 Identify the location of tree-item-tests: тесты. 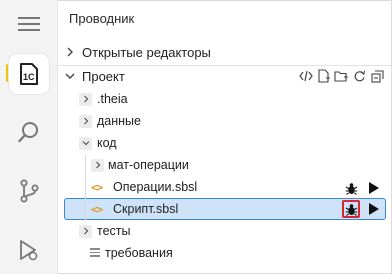
(224, 231).